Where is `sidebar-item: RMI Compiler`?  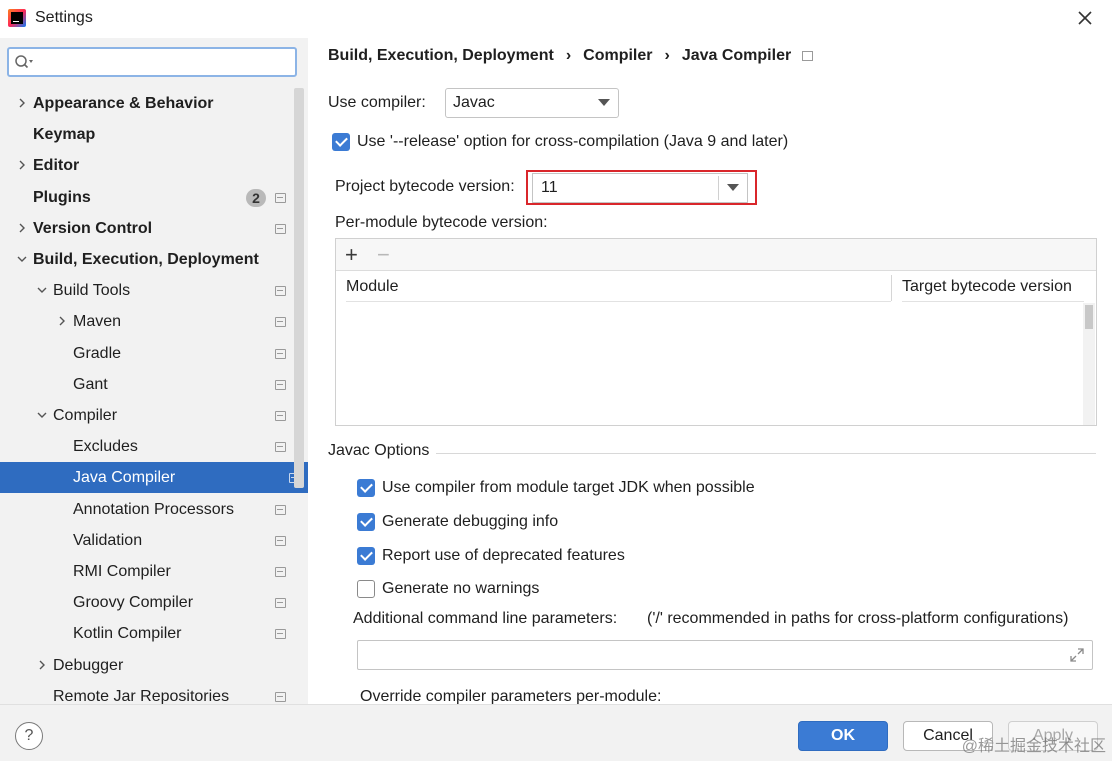
sidebar-item: RMI Compiler is located at coordinates (147, 571).